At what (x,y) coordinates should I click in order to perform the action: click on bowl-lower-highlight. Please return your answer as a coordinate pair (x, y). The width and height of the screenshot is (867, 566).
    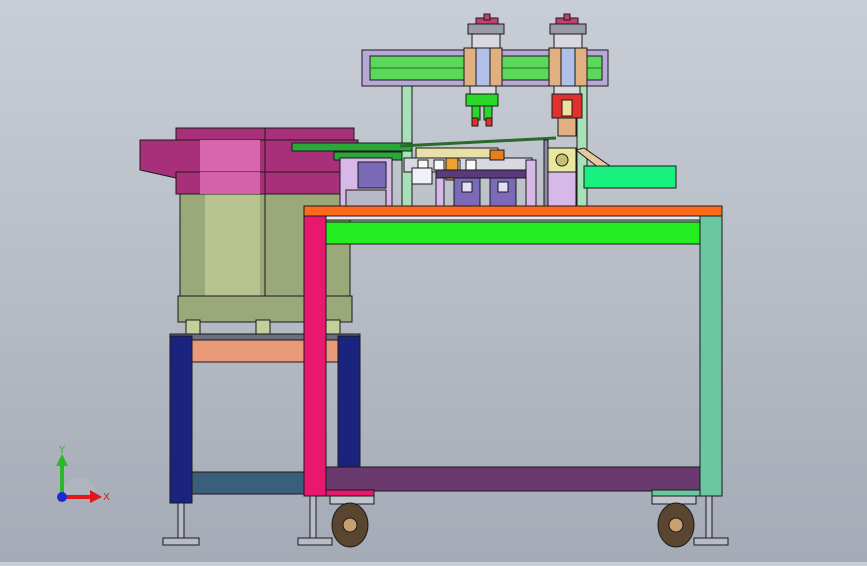
    Looking at the image, I should click on (230, 183).